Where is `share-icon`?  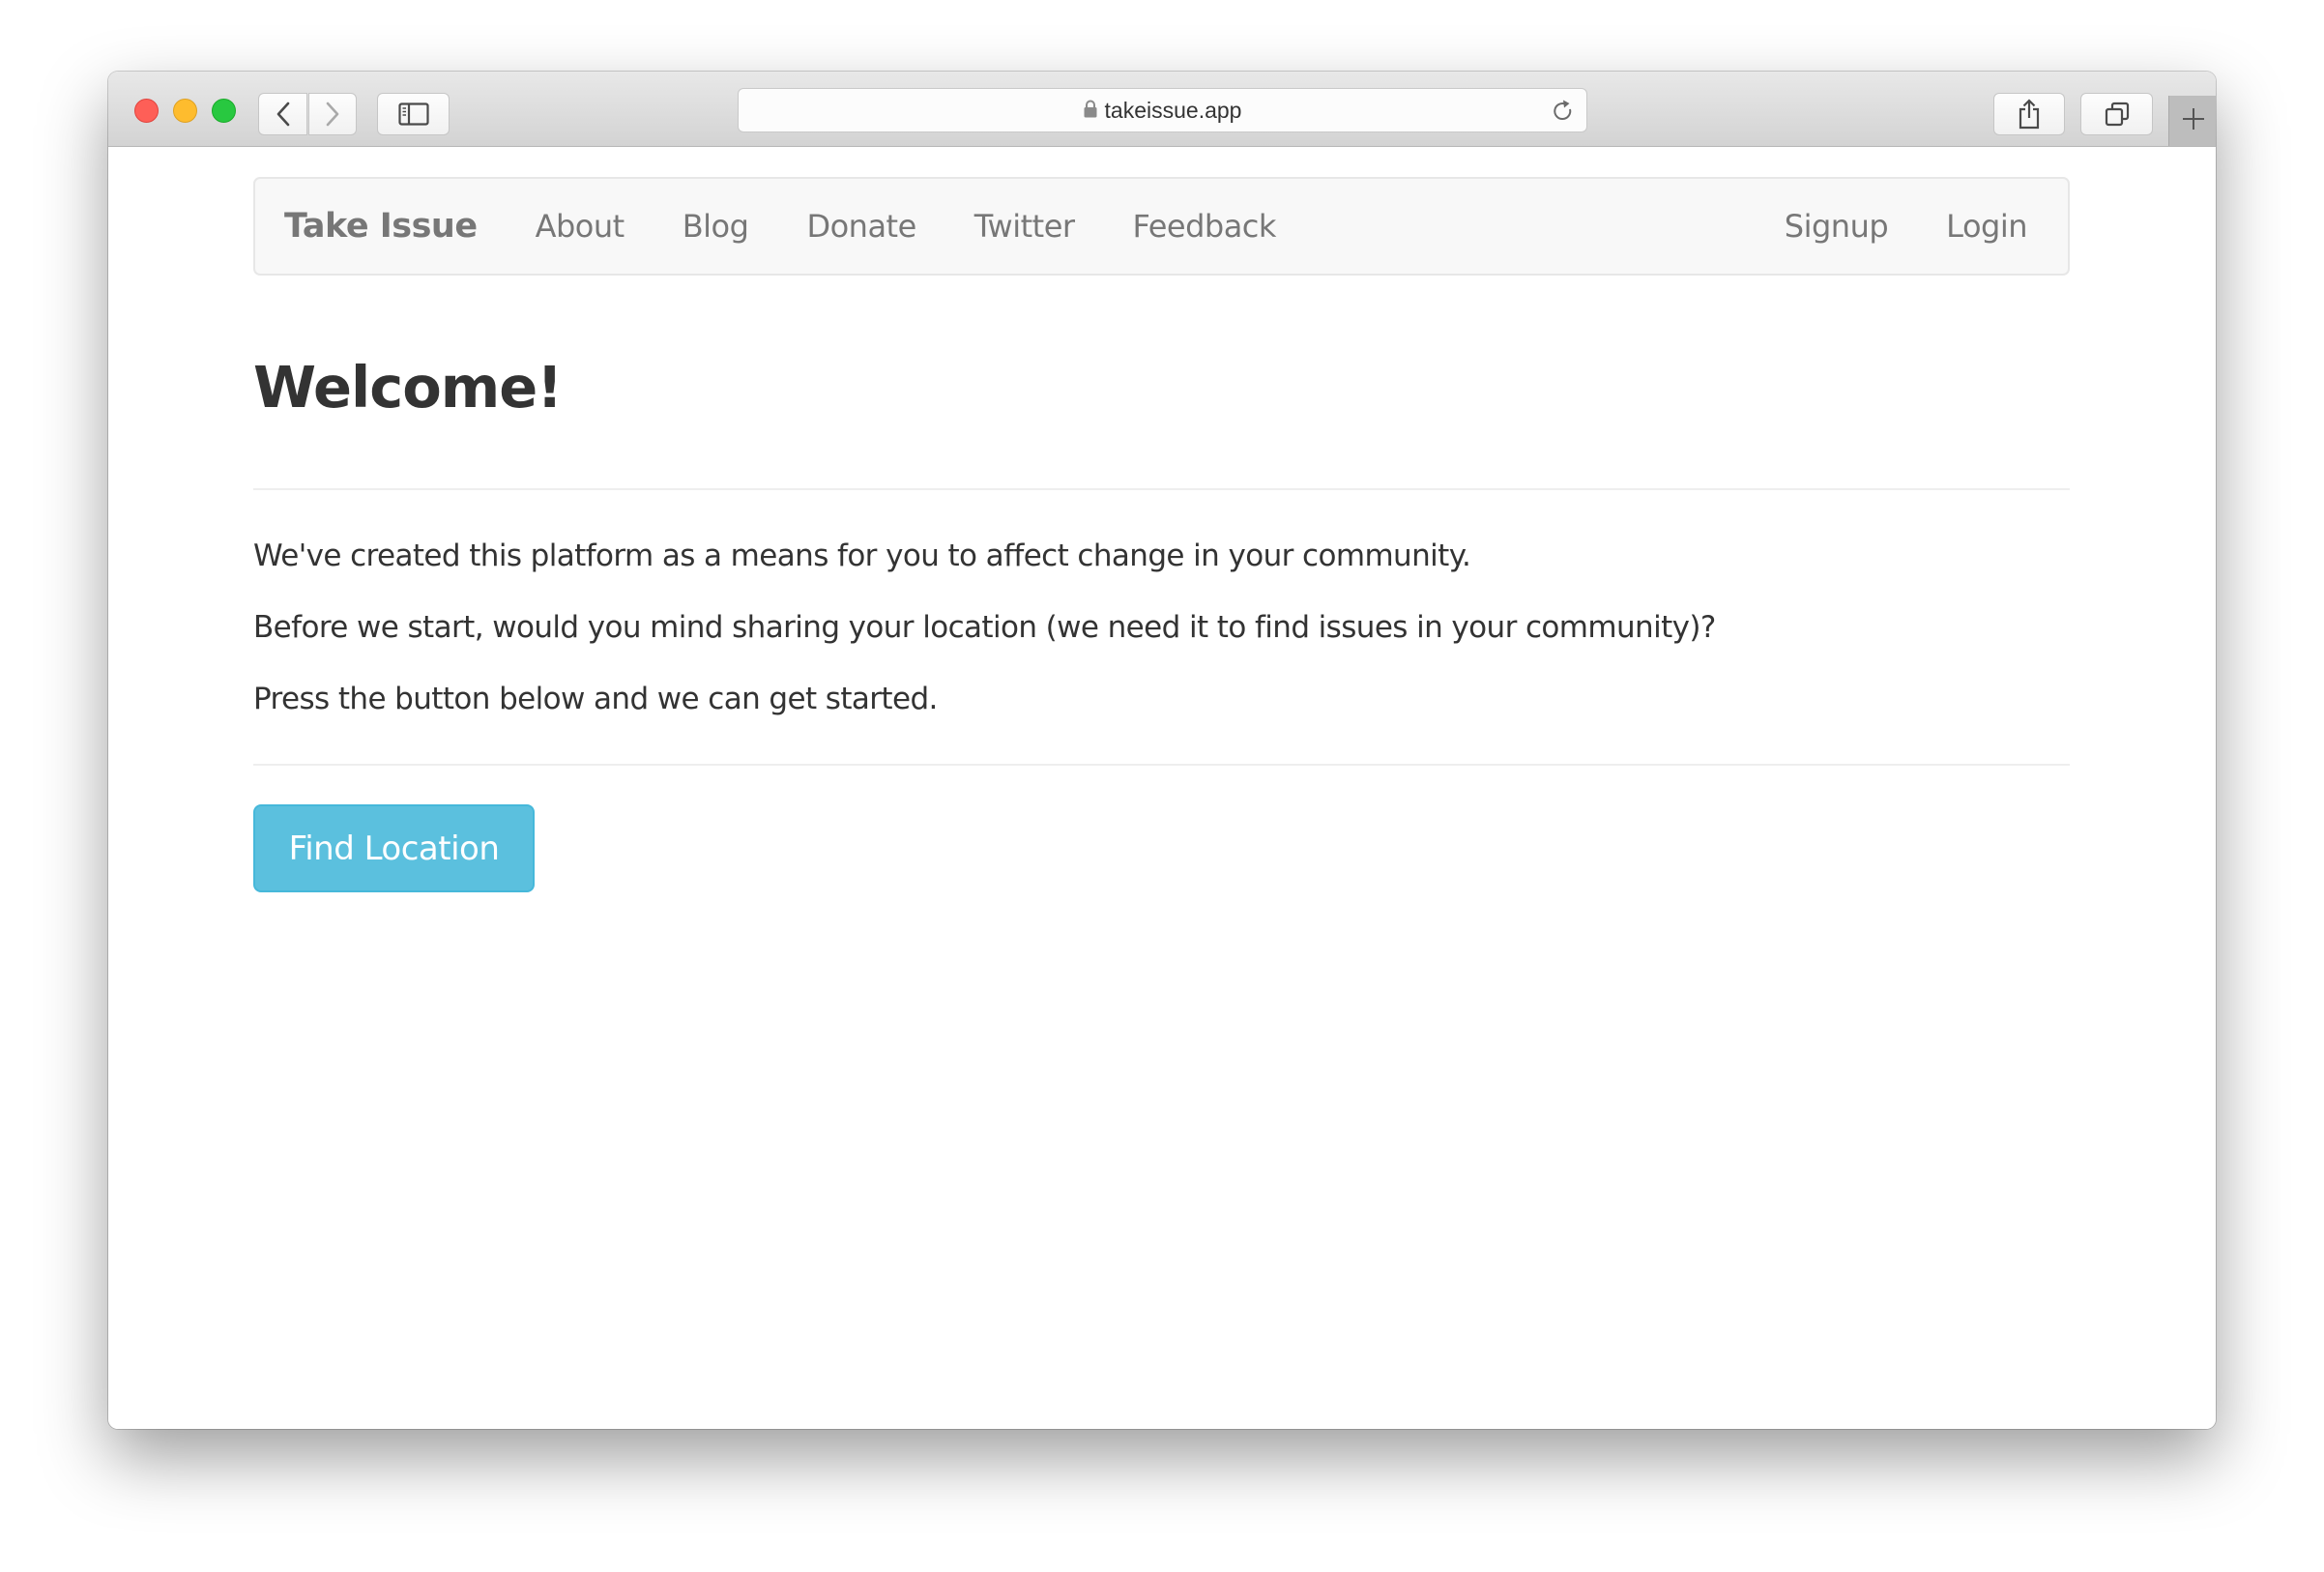
share-icon is located at coordinates (2029, 114).